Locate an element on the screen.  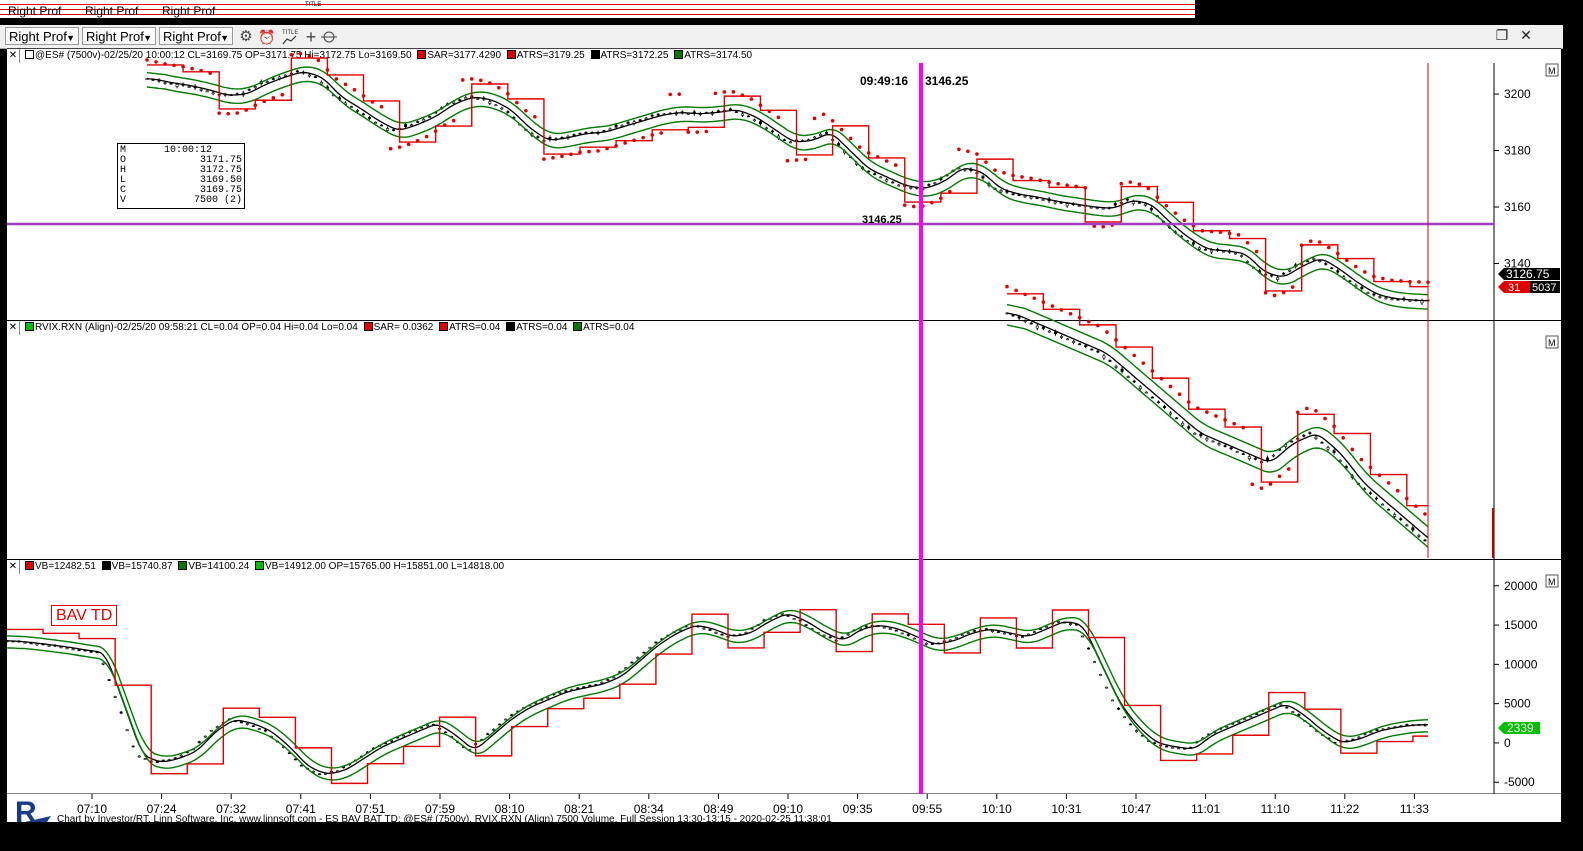
background-window-toolbar: Right Prof Right Prof Right Prof TITLE is located at coordinates (597, 9).